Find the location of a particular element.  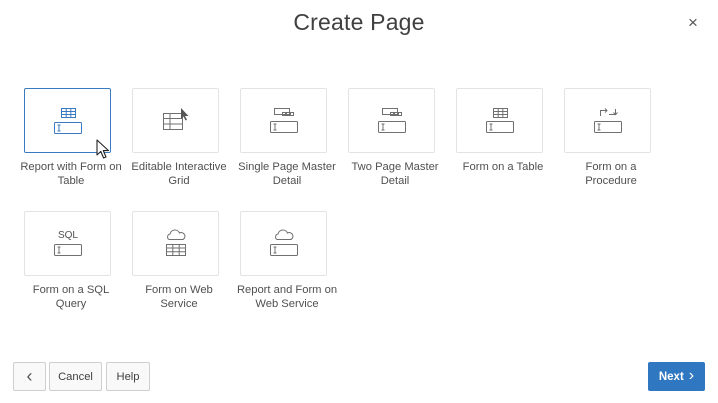

tile-report-and-form-on-web-service: Report and Form on Web Service is located at coordinates (287, 261).